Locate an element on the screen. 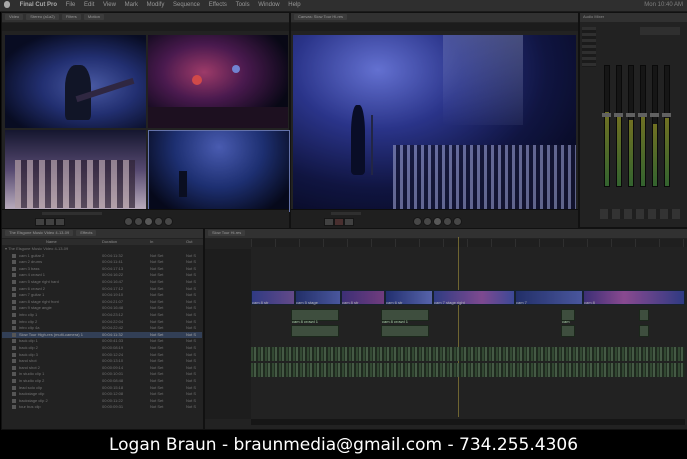  multiclip-angle-wide is located at coordinates (219, 171).